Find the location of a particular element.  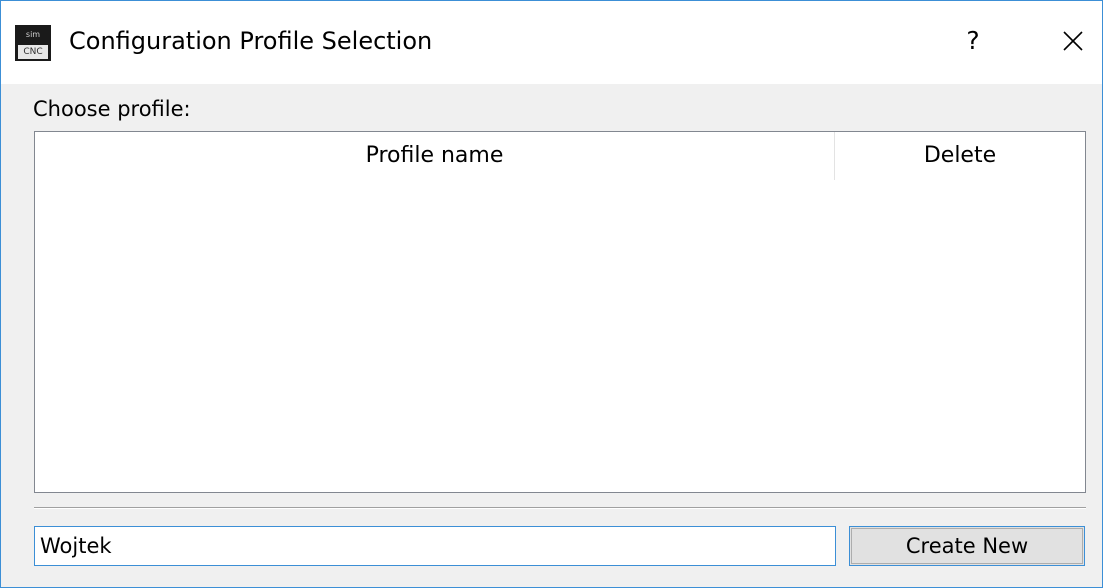

window-title: Configuration Profile Selection is located at coordinates (251, 41).